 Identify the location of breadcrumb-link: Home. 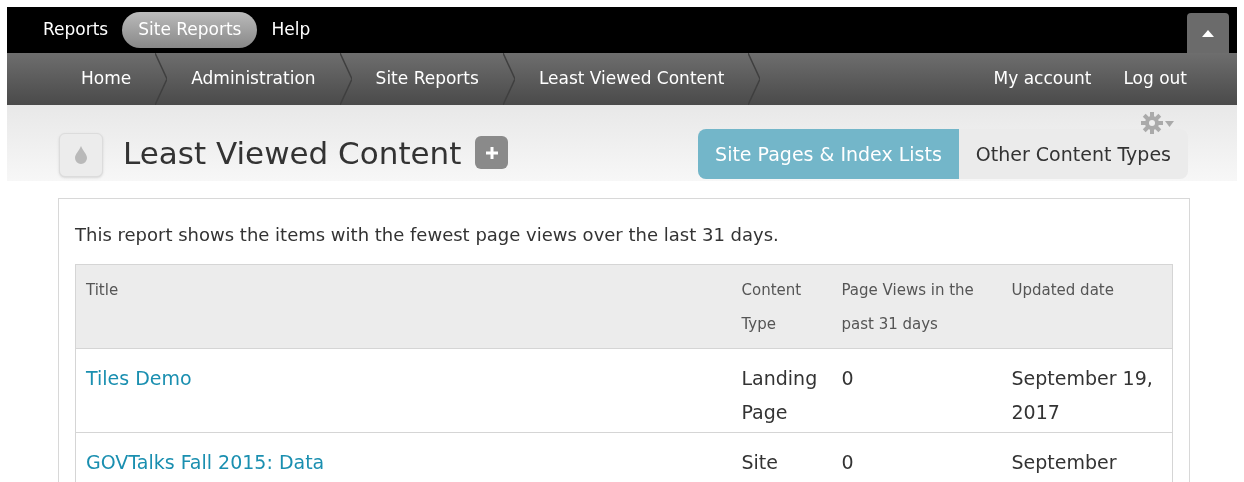
(106, 79).